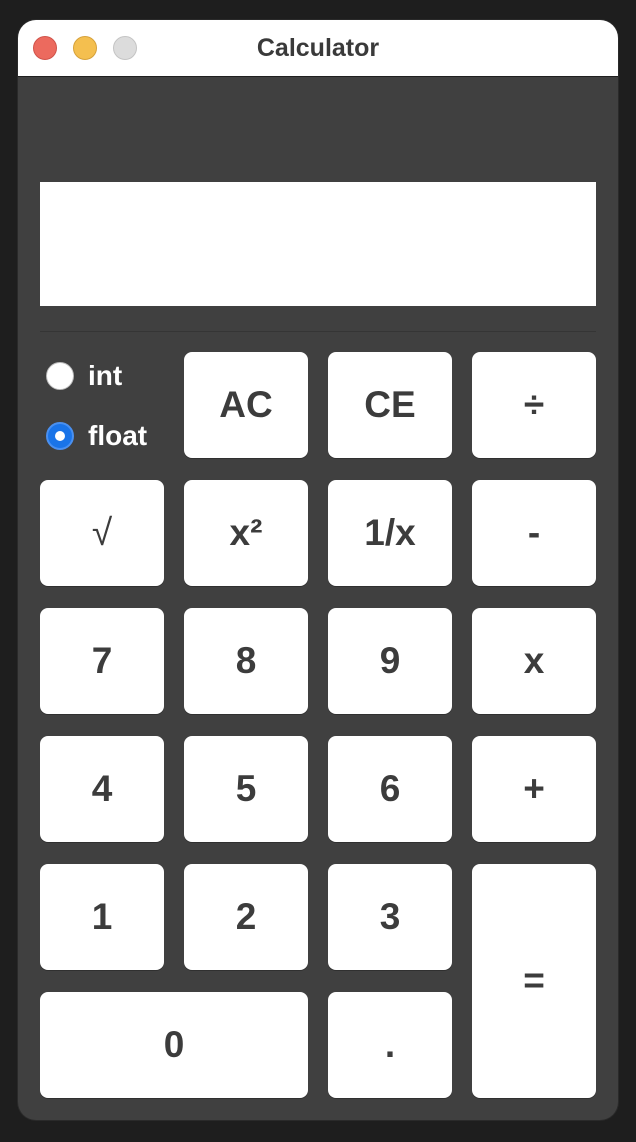  I want to click on digit-4-button: 4, so click(102, 789).